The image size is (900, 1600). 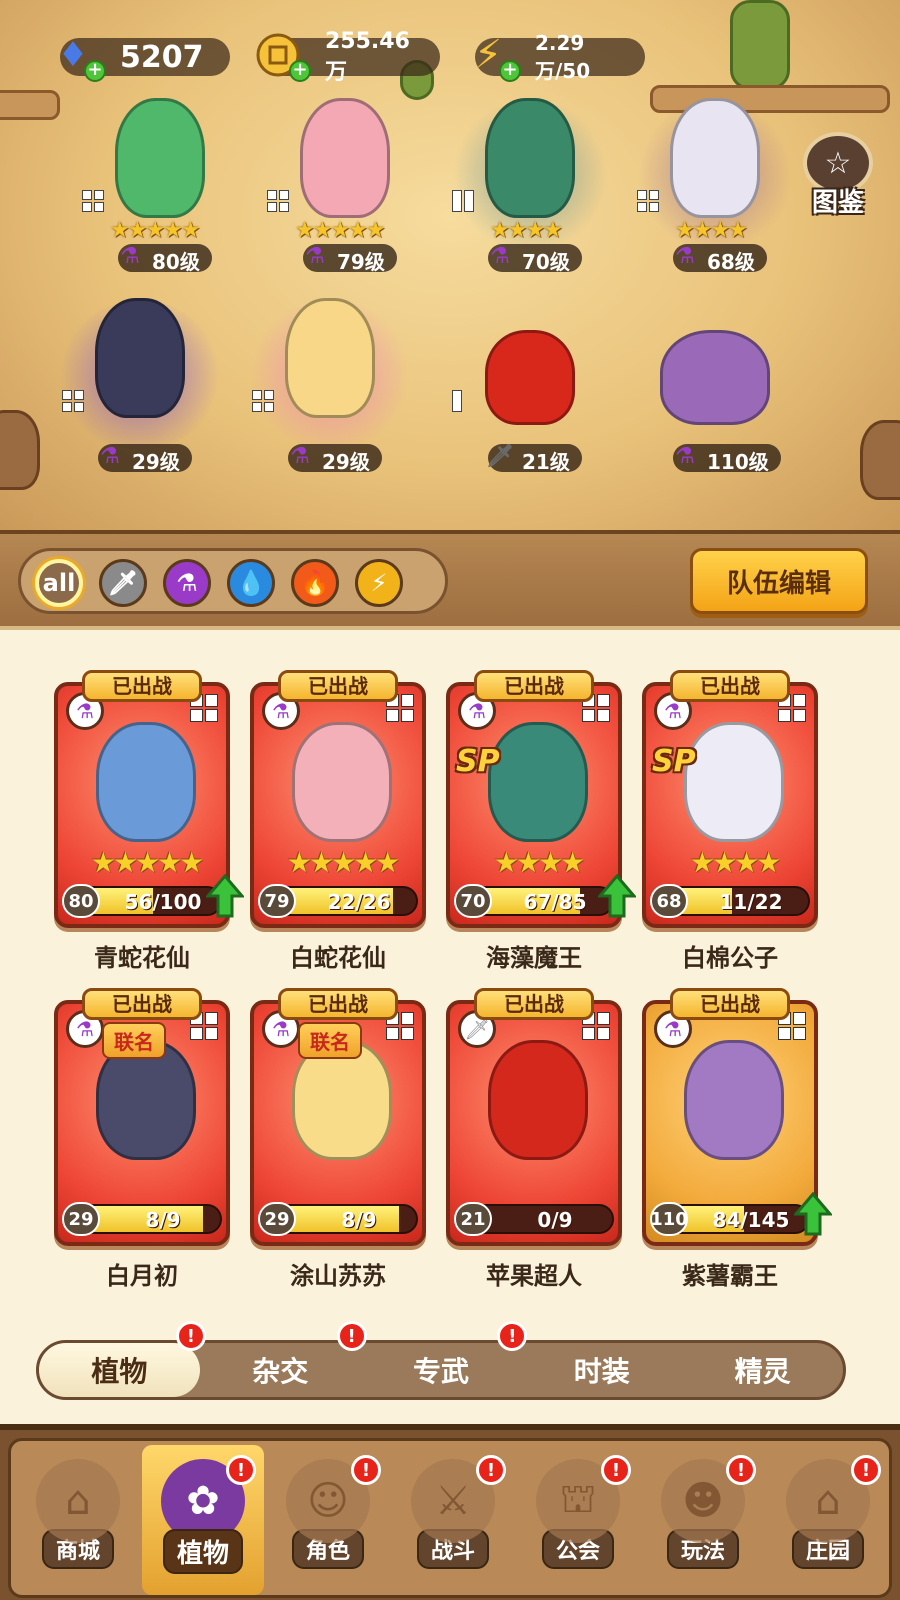 What do you see at coordinates (535, 259) in the screenshot?
I see `hero-level: ⚗ 70级` at bounding box center [535, 259].